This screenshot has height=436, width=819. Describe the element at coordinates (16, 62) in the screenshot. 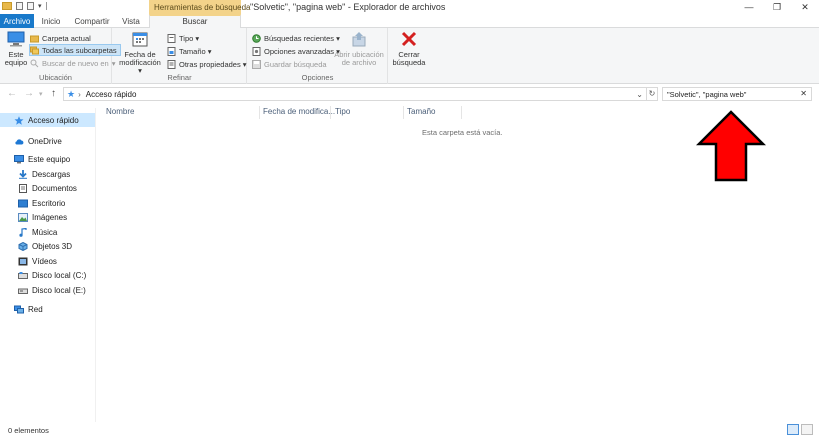

I see `este-equipo-label-2: equipo` at that location.